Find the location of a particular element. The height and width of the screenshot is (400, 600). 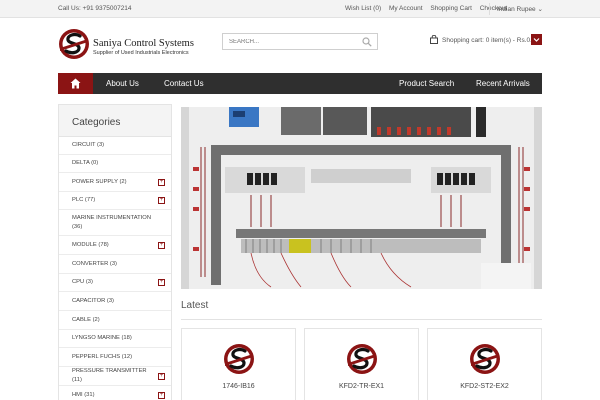

nav-product-search: Product Search is located at coordinates (426, 83).